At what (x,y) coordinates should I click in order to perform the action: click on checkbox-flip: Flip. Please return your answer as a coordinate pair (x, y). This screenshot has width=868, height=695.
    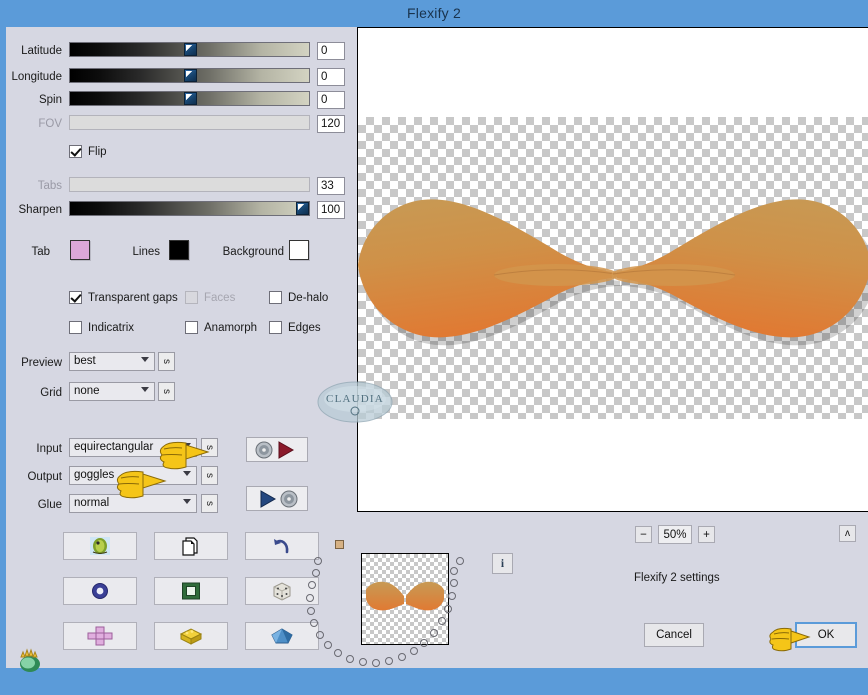
    Looking at the image, I should click on (88, 151).